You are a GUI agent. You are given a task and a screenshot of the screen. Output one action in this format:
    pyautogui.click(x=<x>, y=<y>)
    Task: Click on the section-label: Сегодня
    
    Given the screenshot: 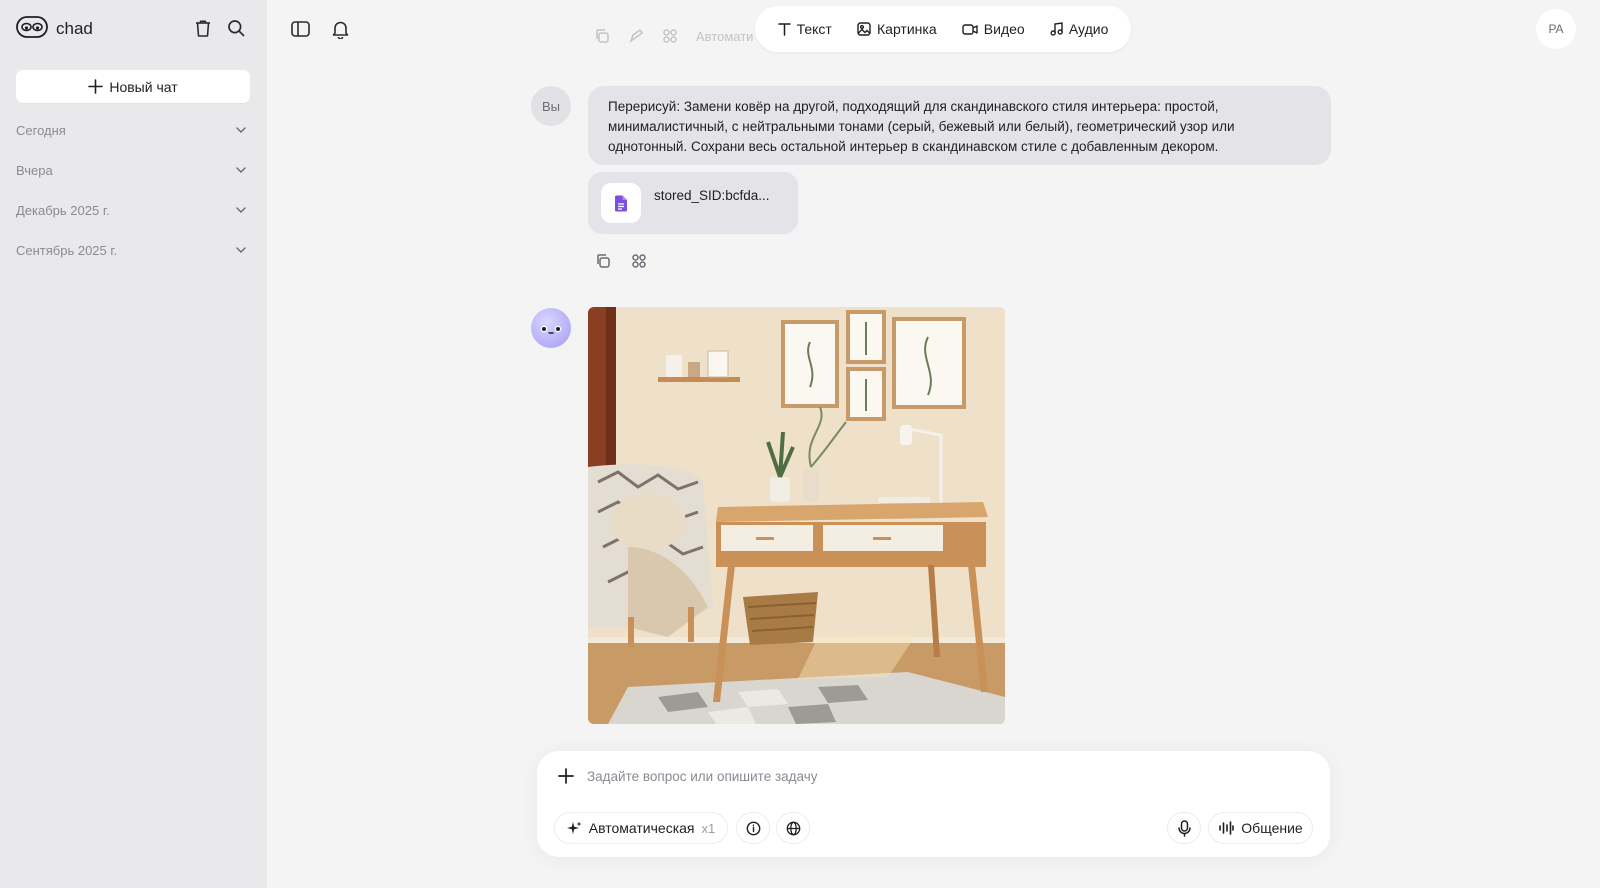 What is the action you would take?
    pyautogui.click(x=41, y=130)
    